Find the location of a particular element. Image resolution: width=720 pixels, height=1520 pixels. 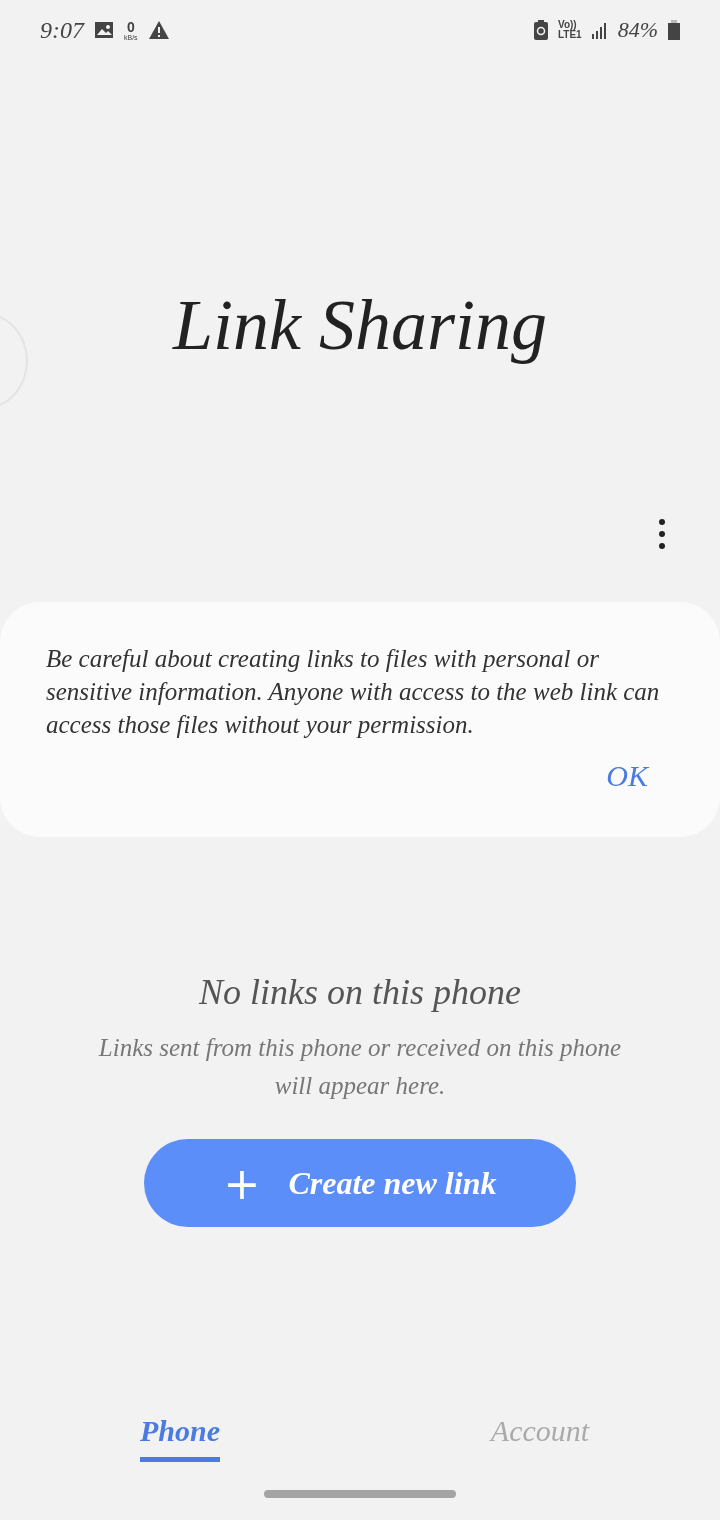

image-icon is located at coordinates (104, 30).